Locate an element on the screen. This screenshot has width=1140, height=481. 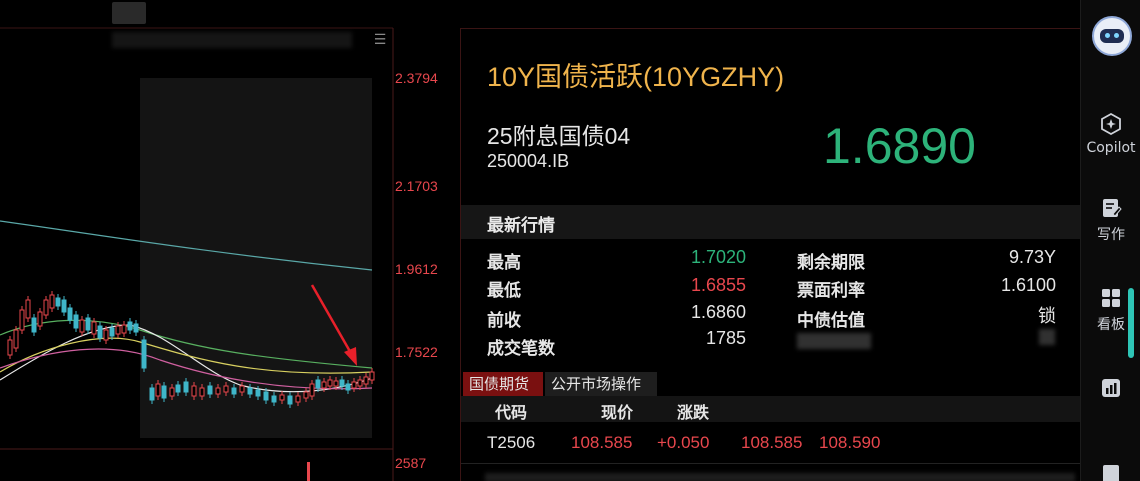
axis-label-4: 1.7522 is located at coordinates (416, 352).